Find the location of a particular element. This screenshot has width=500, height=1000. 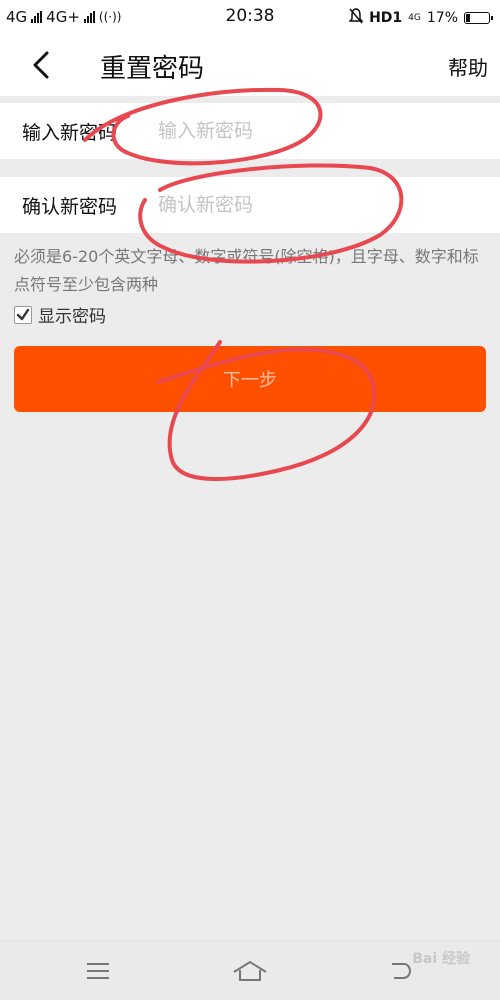

confirm-password-row: 确认新密码 is located at coordinates (250, 205).